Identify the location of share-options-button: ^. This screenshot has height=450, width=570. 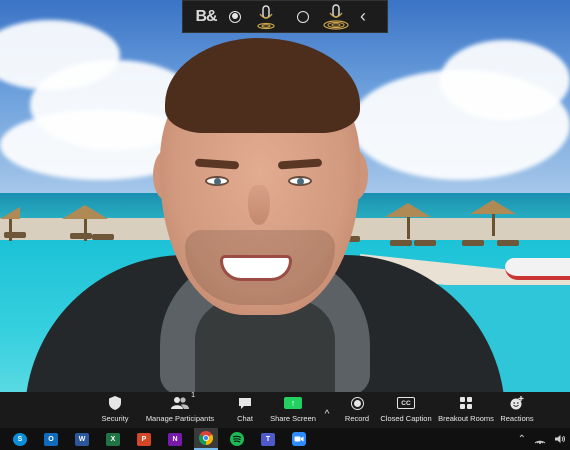
(327, 410).